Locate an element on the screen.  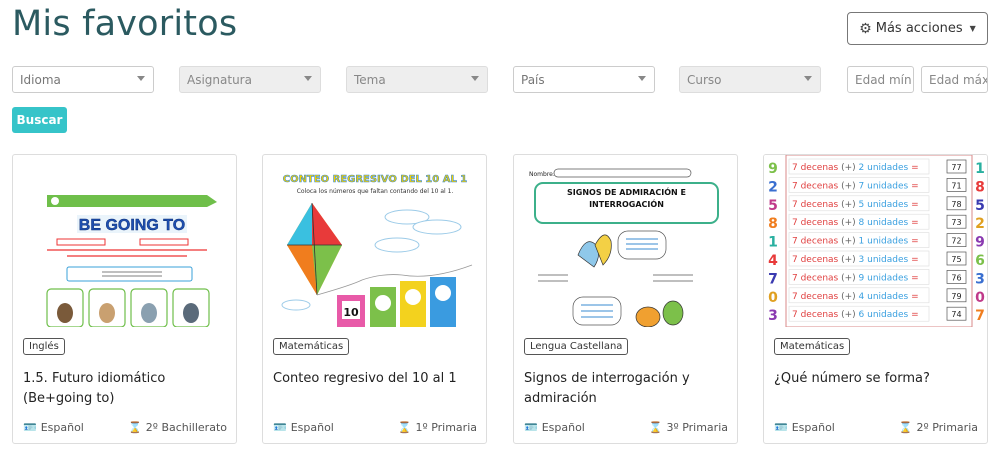
thumb-name-label: Nombre: is located at coordinates (542, 174).